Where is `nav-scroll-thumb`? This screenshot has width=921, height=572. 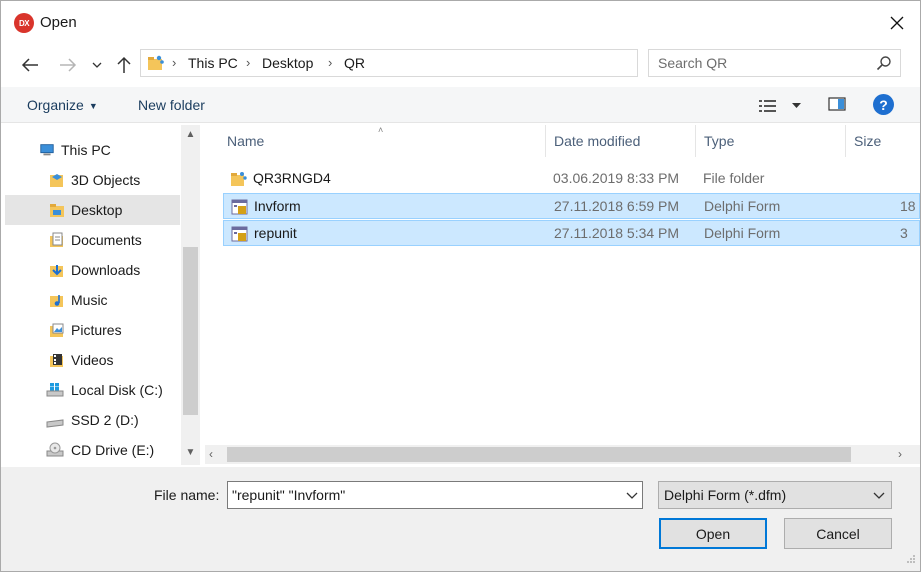 nav-scroll-thumb is located at coordinates (190, 331).